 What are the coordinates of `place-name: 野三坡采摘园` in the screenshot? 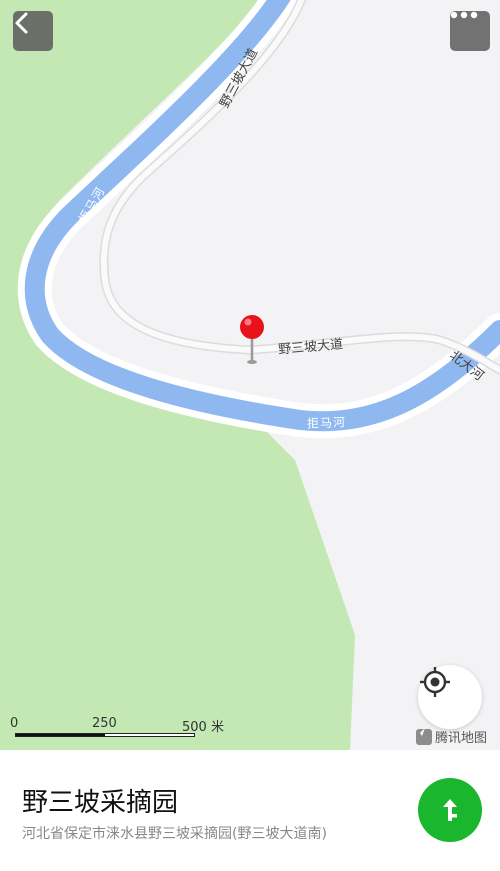 It's located at (100, 803).